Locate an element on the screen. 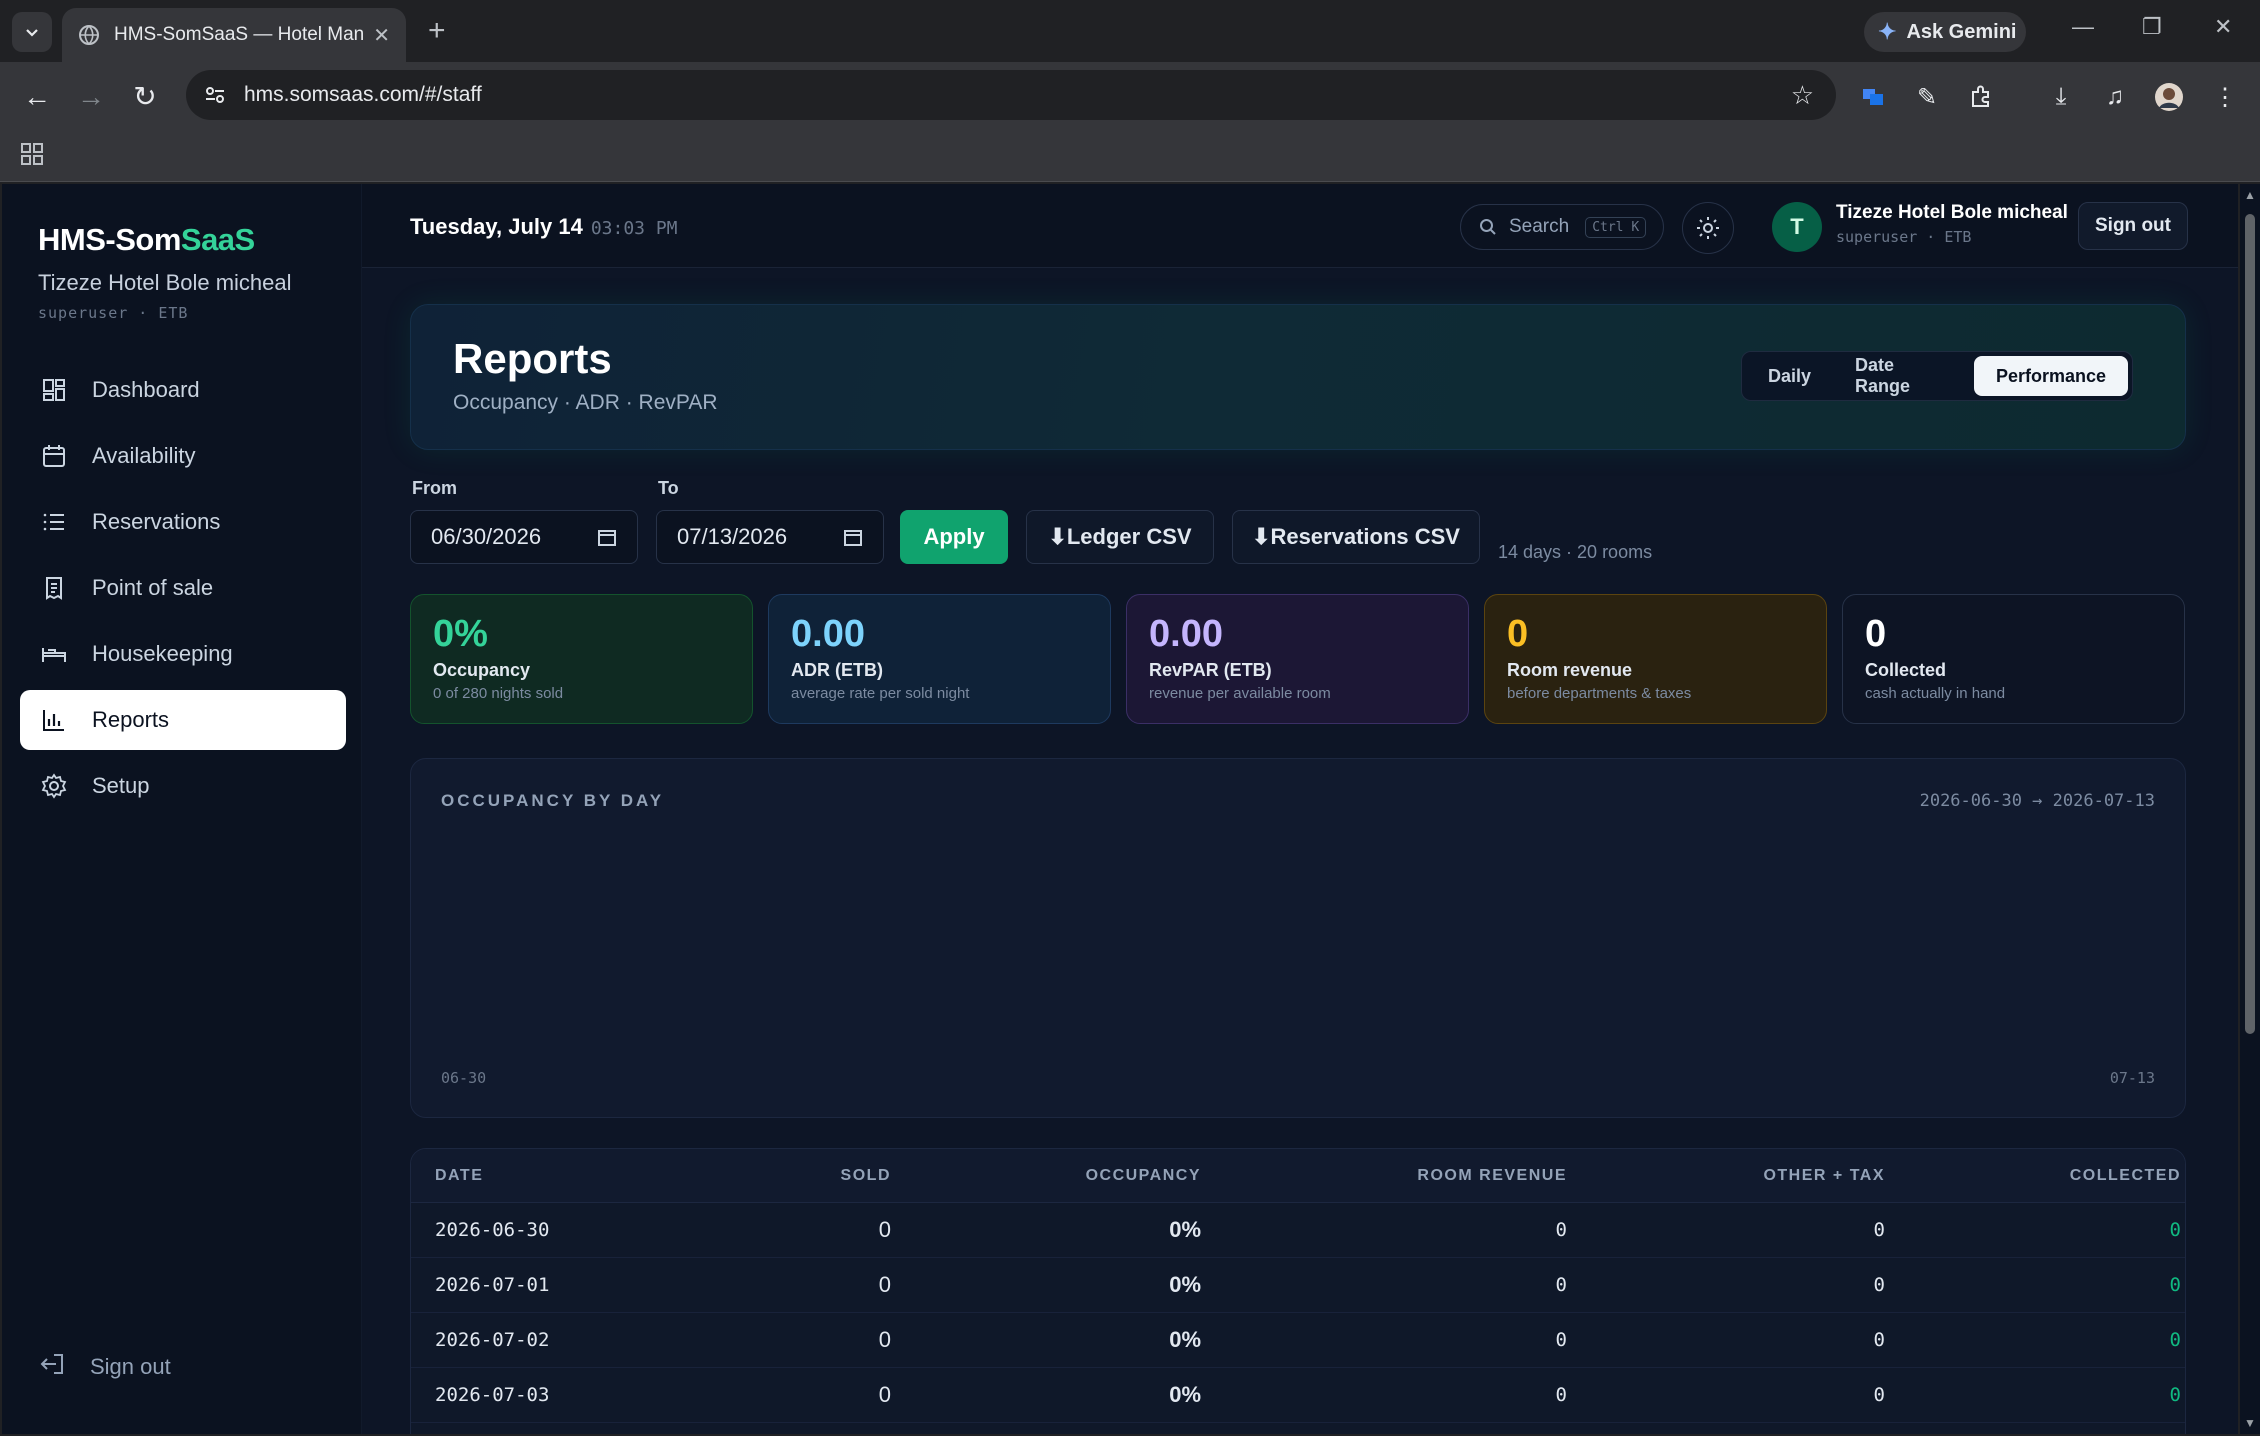 The height and width of the screenshot is (1436, 2260). page-title: Reports is located at coordinates (532, 358).